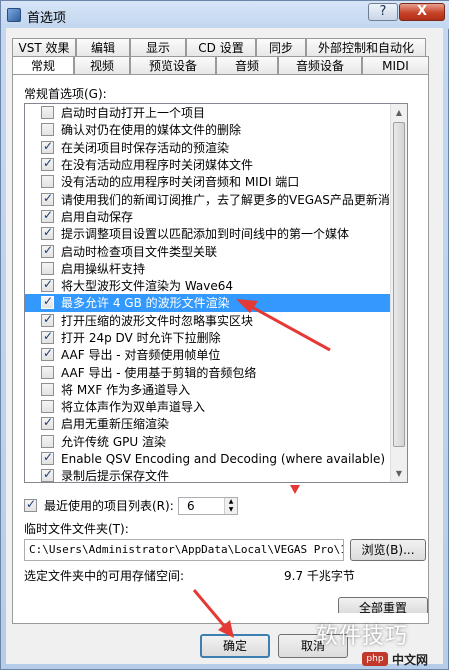 The image size is (449, 670). I want to click on watermark-text: 软件技巧, so click(362, 636).